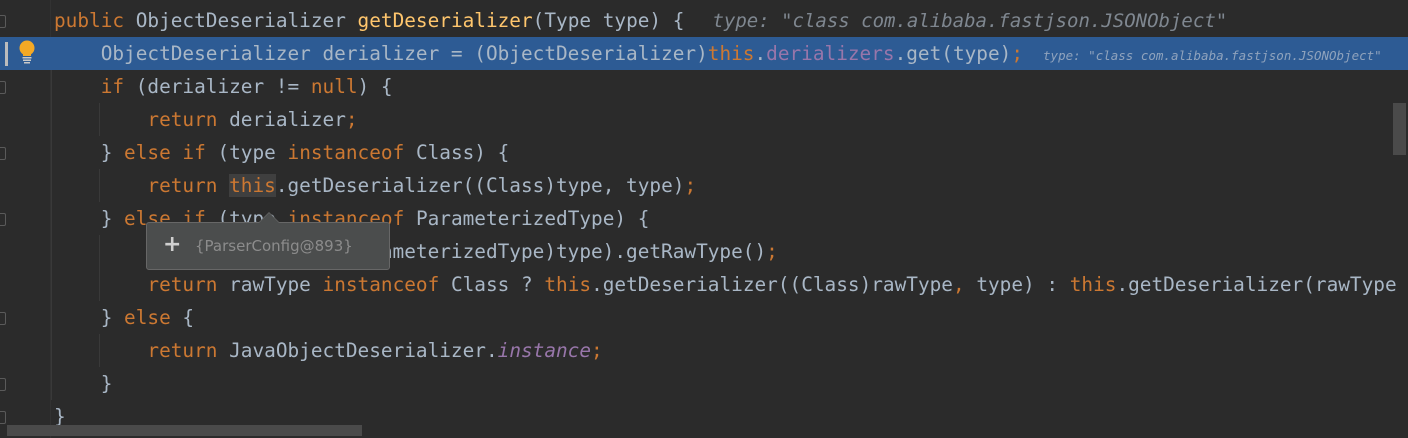 The height and width of the screenshot is (438, 1408). I want to click on tooltip-arrow, so click(269, 217).